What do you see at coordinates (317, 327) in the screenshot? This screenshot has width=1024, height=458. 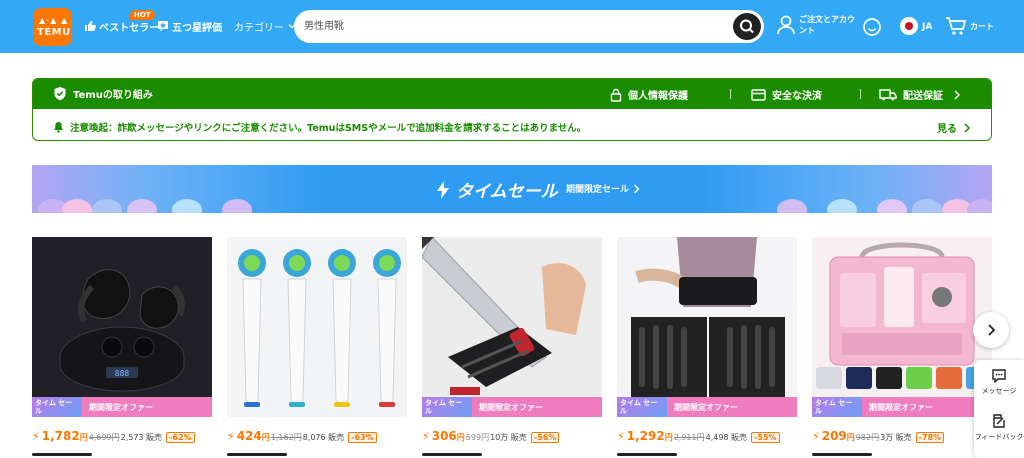 I see `product-image-toothbrush-heads` at bounding box center [317, 327].